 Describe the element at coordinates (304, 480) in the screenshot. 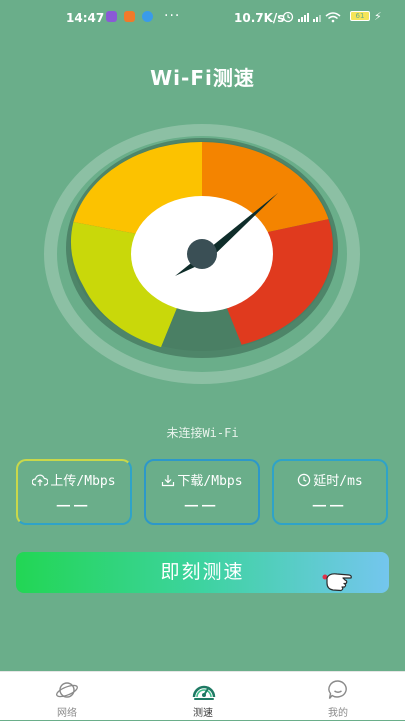

I see `clock-icon` at that location.